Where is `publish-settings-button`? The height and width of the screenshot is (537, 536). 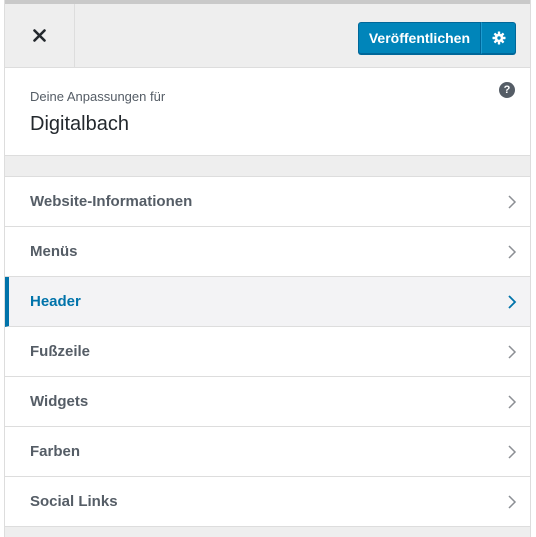 publish-settings-button is located at coordinates (498, 38).